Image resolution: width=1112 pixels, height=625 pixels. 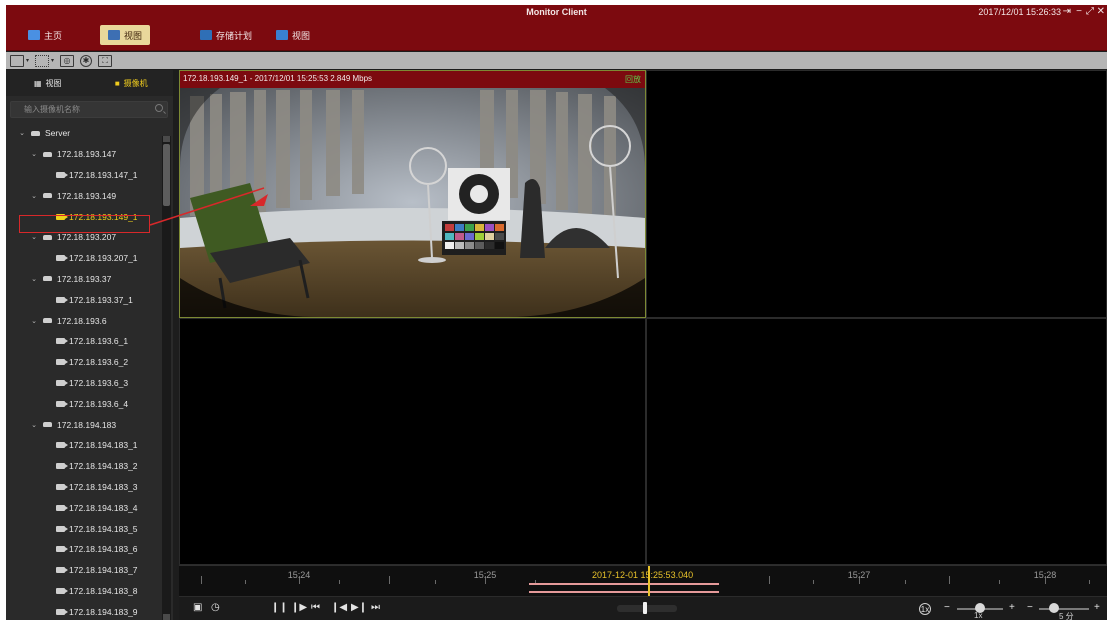 What do you see at coordinates (375, 608) in the screenshot?
I see `skip-forward-icon: ⏭` at bounding box center [375, 608].